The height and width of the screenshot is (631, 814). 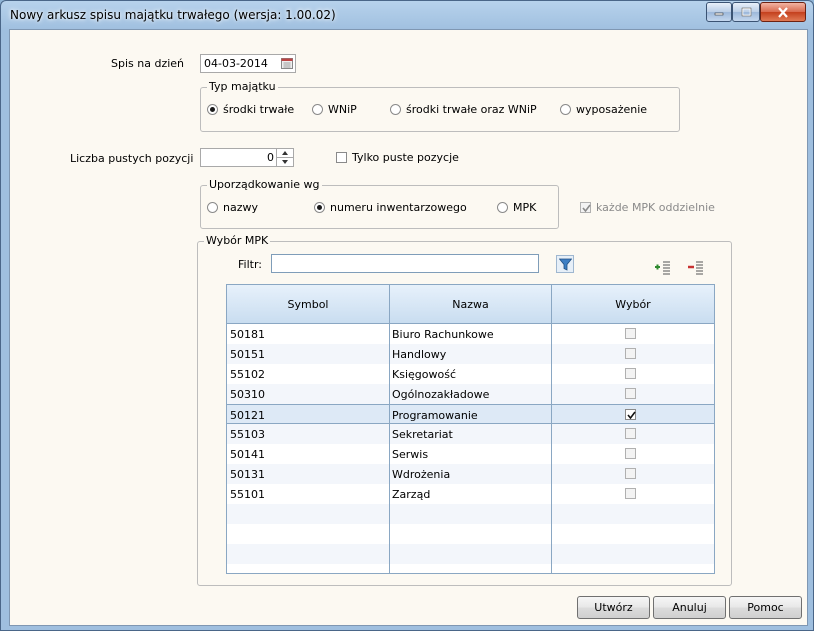 I want to click on filter-icon, so click(x=565, y=264).